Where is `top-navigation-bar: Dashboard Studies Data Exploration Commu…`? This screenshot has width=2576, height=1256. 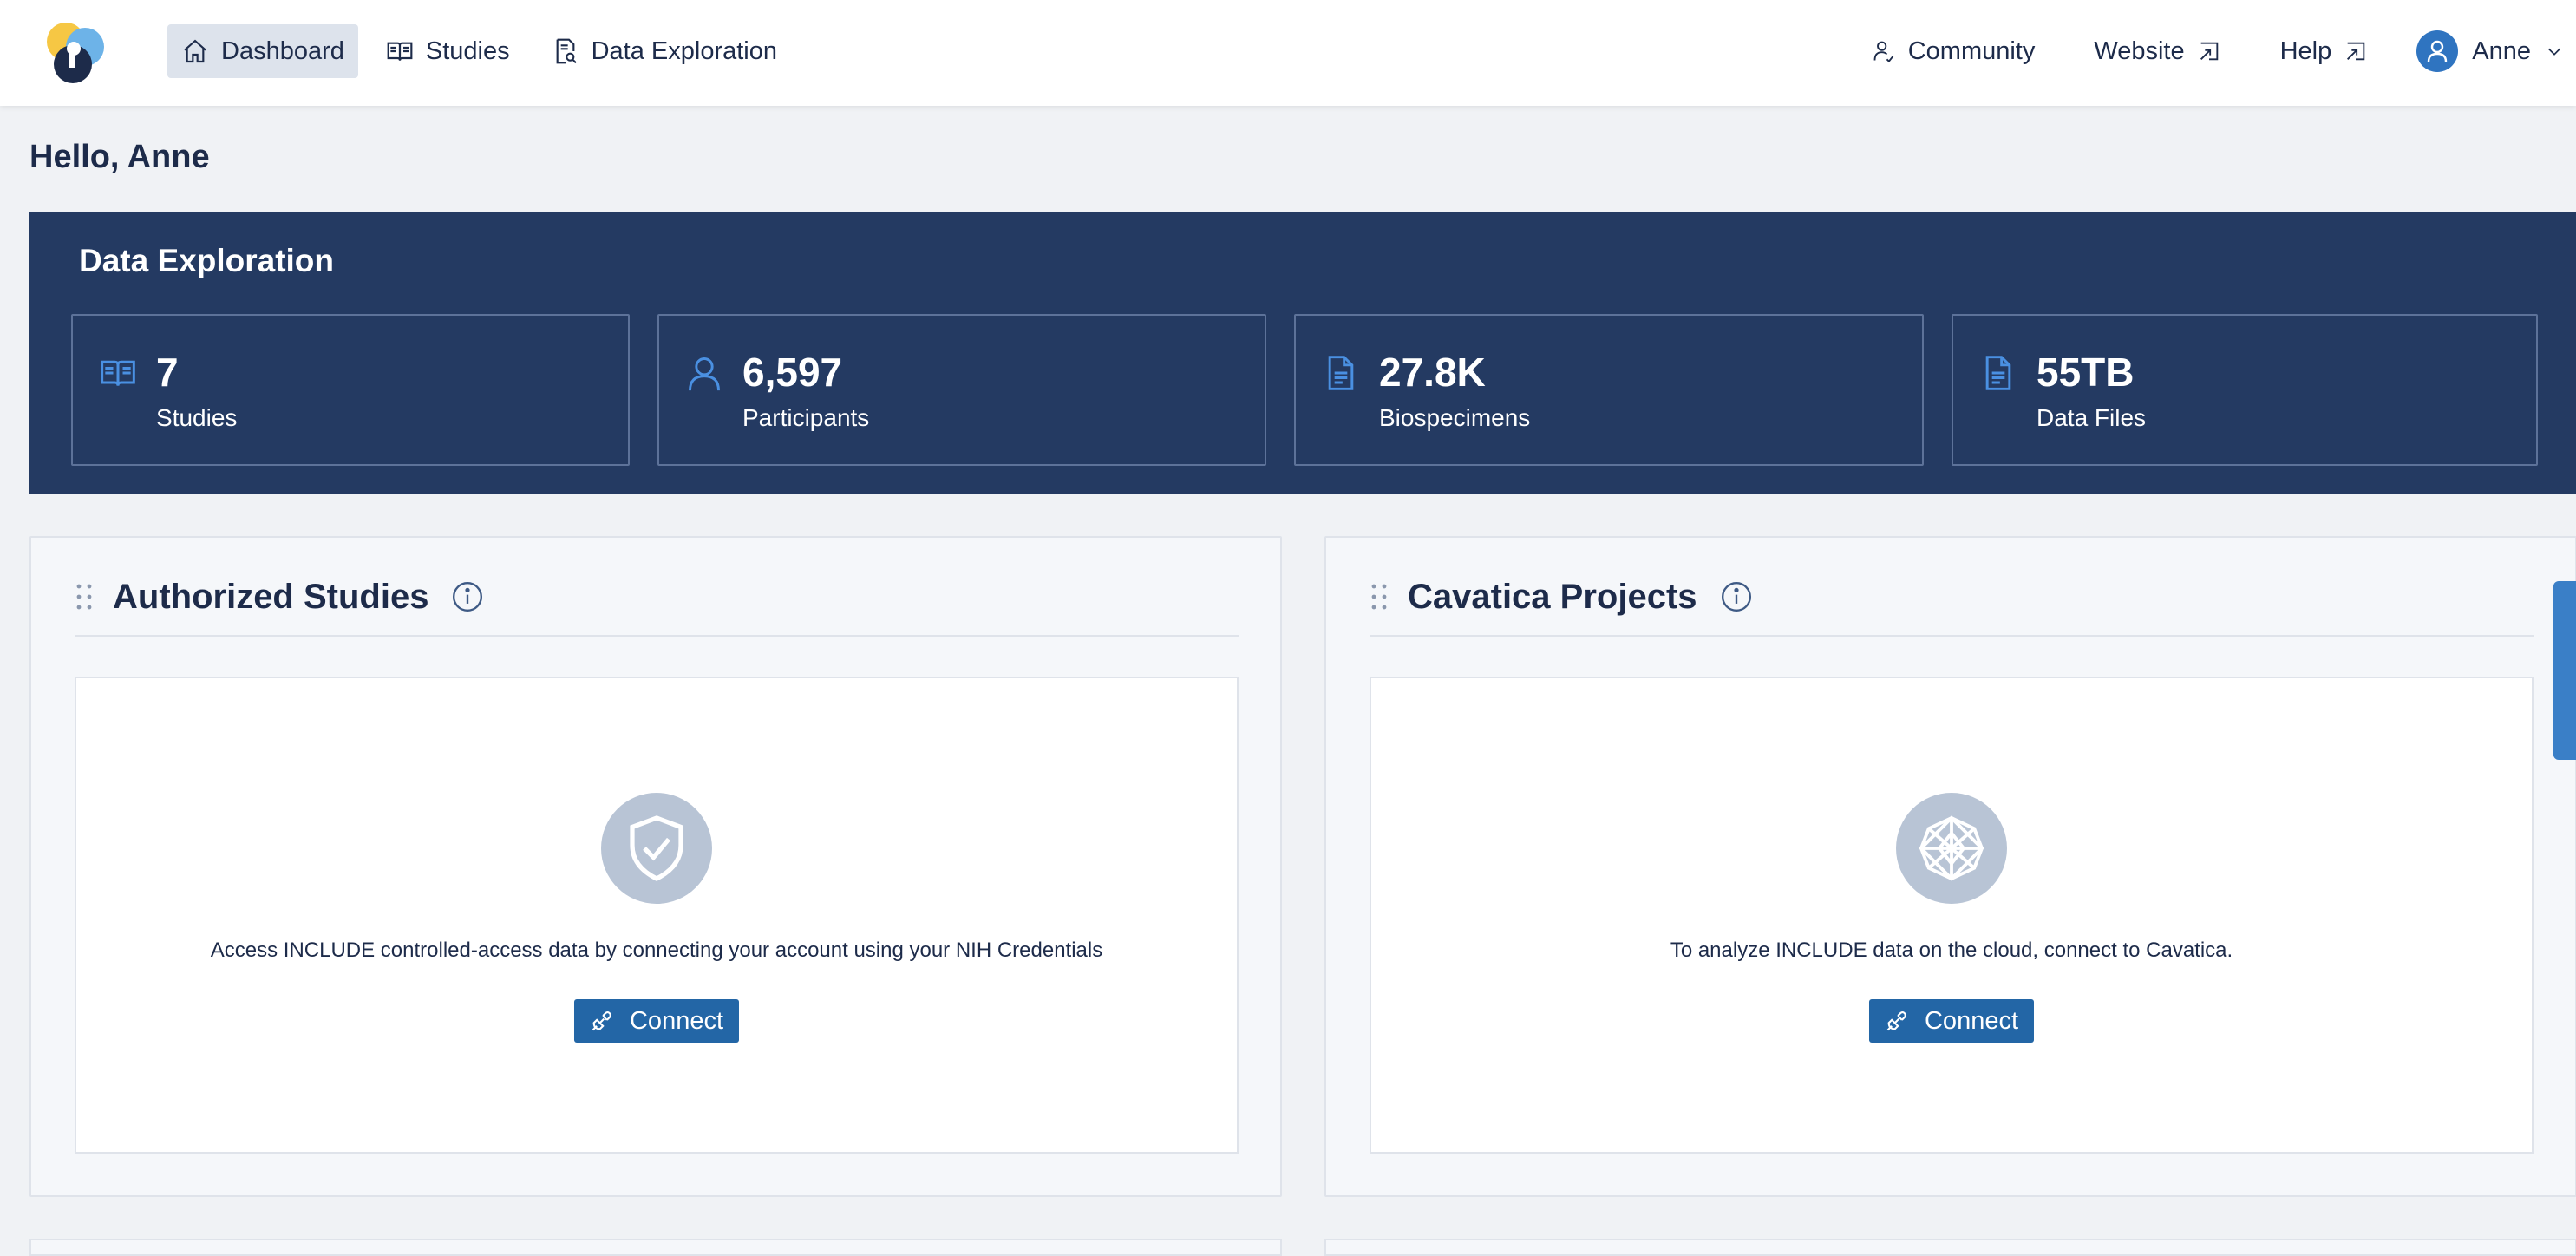
top-navigation-bar: Dashboard Studies Data Exploration Commu… is located at coordinates (1288, 53).